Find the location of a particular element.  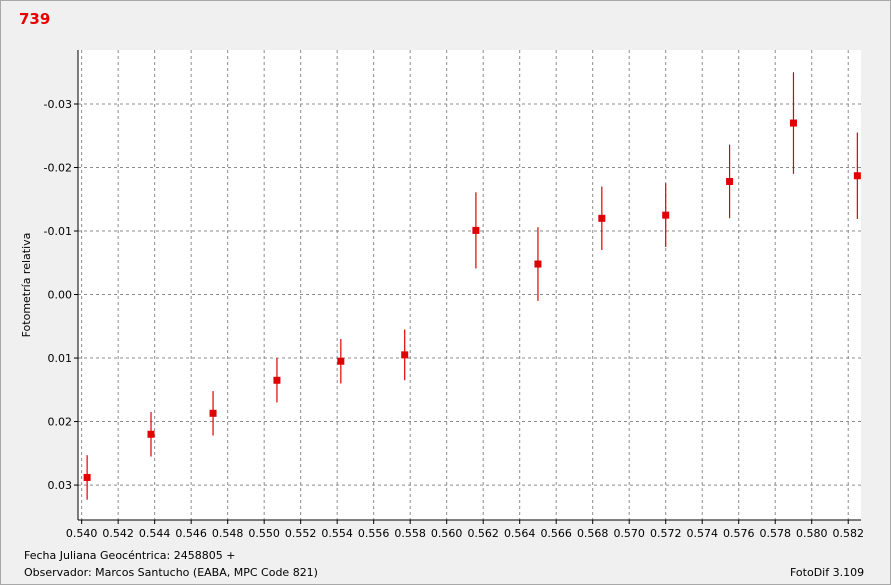

x-tick-label: 0.582 is located at coordinates (848, 533).